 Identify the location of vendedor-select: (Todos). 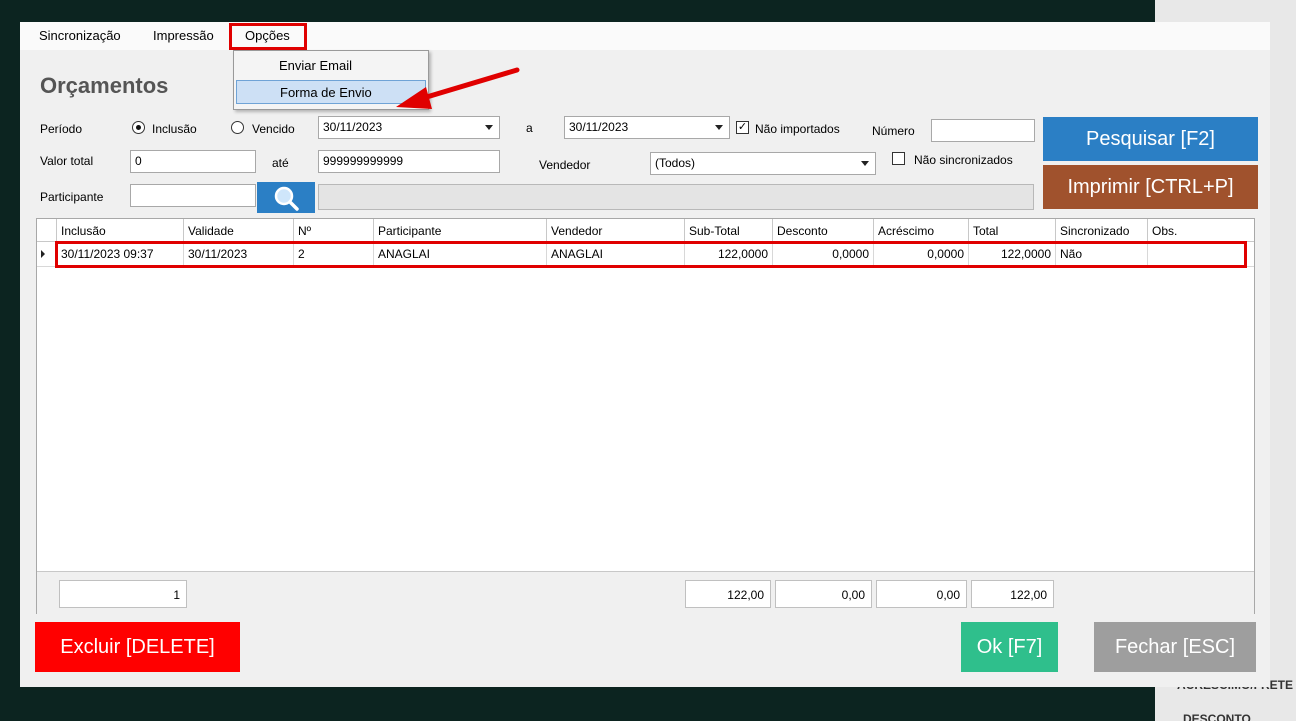
(763, 163).